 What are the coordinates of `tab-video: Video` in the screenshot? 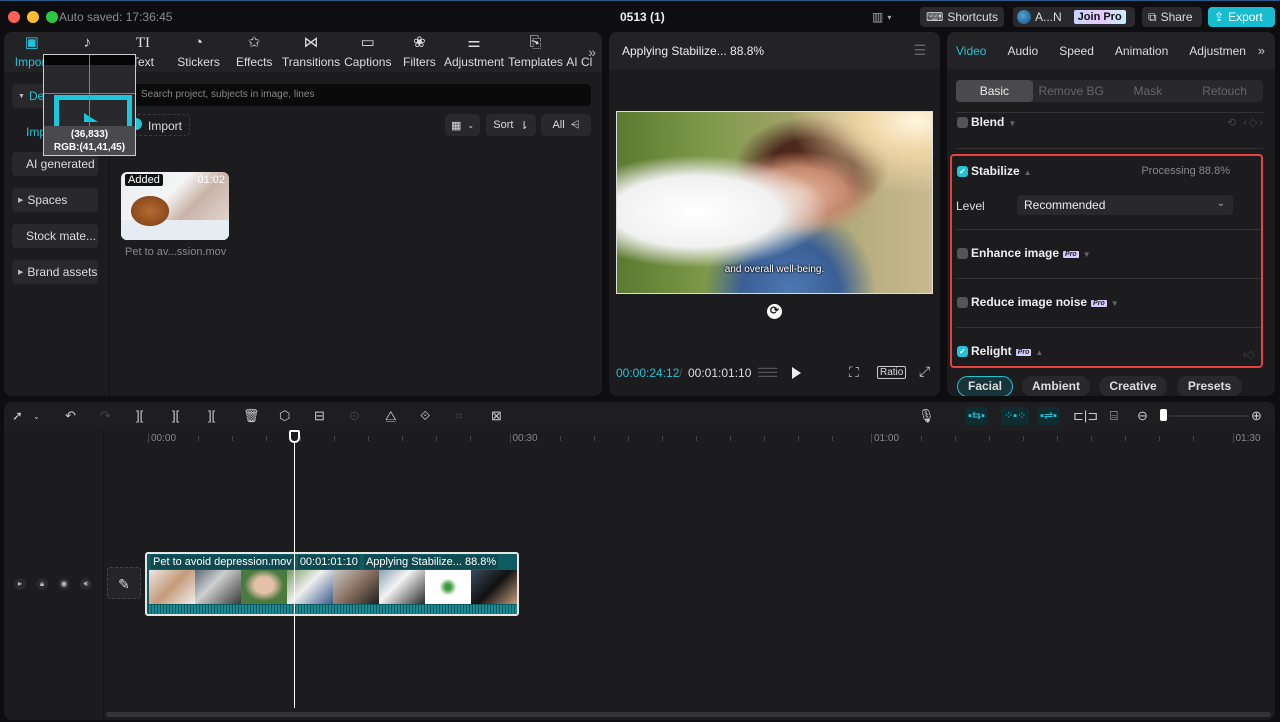 It's located at (971, 51).